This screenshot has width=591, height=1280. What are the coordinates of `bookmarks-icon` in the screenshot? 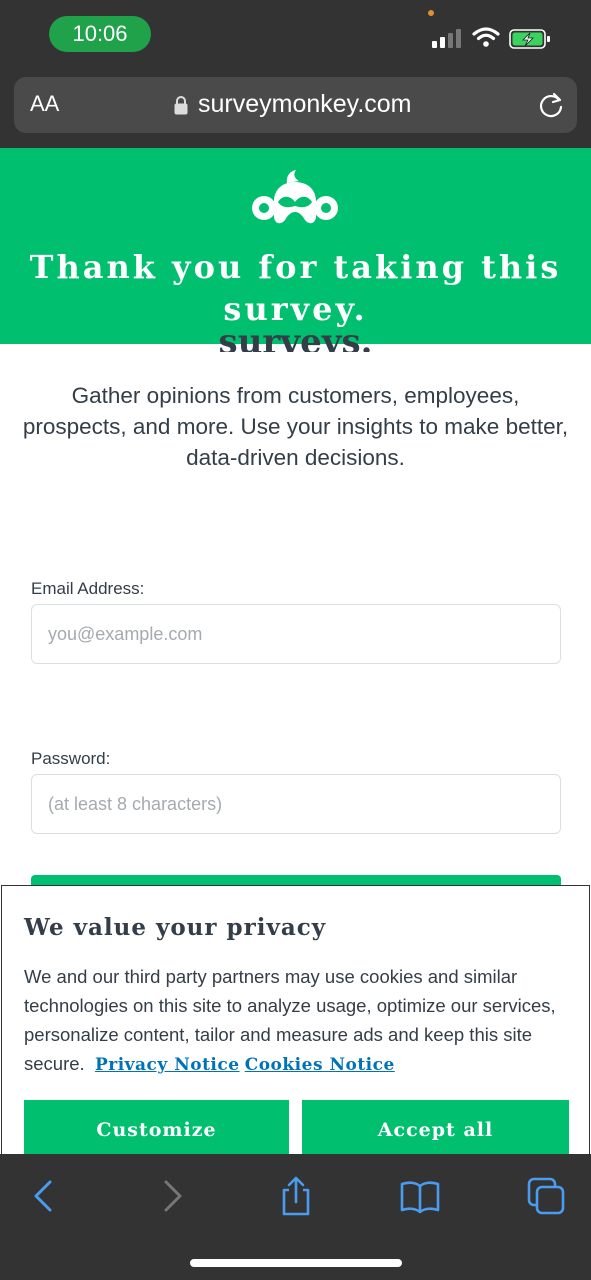 It's located at (420, 1196).